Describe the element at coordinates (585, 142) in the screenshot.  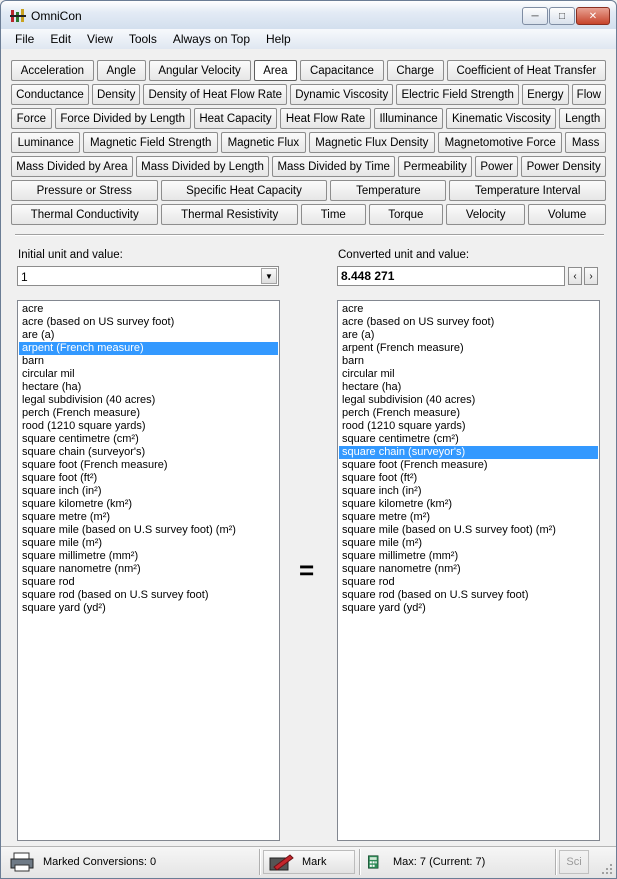
I see `category-button-mass: Mass` at that location.